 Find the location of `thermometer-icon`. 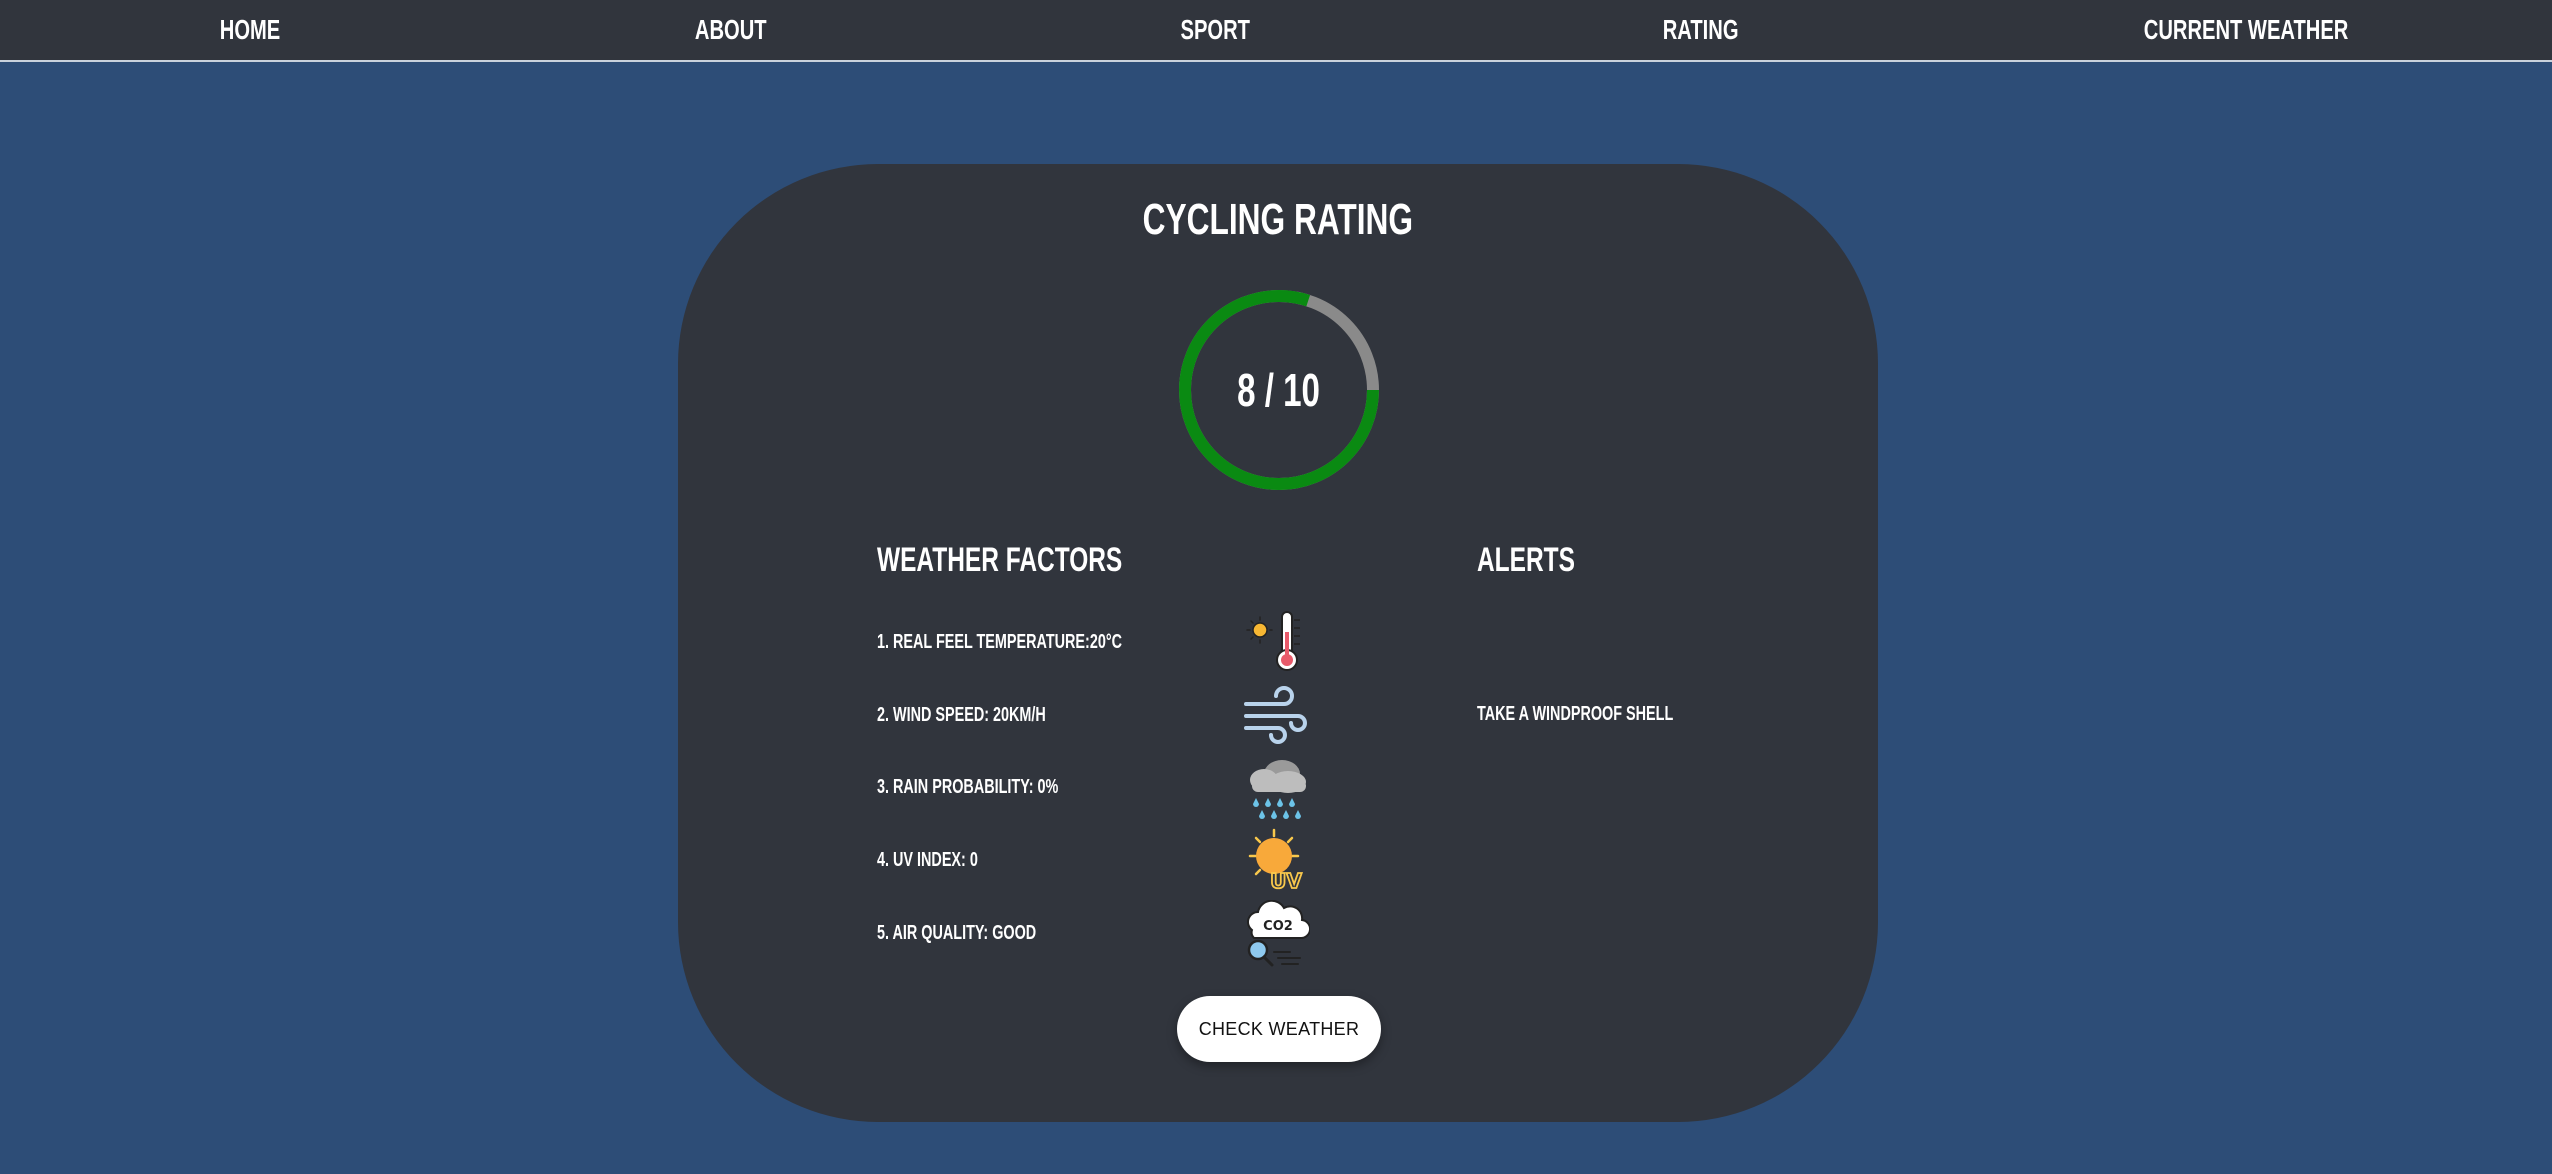

thermometer-icon is located at coordinates (1273, 641).